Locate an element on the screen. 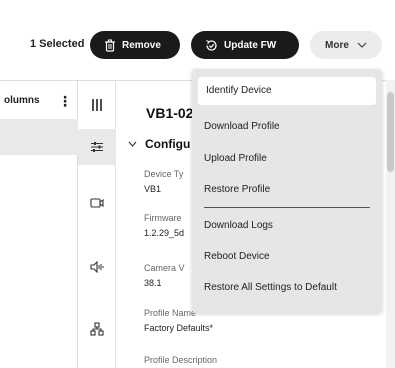 Image resolution: width=395 pixels, height=368 pixels. update-fw-label: Update FW is located at coordinates (250, 45).